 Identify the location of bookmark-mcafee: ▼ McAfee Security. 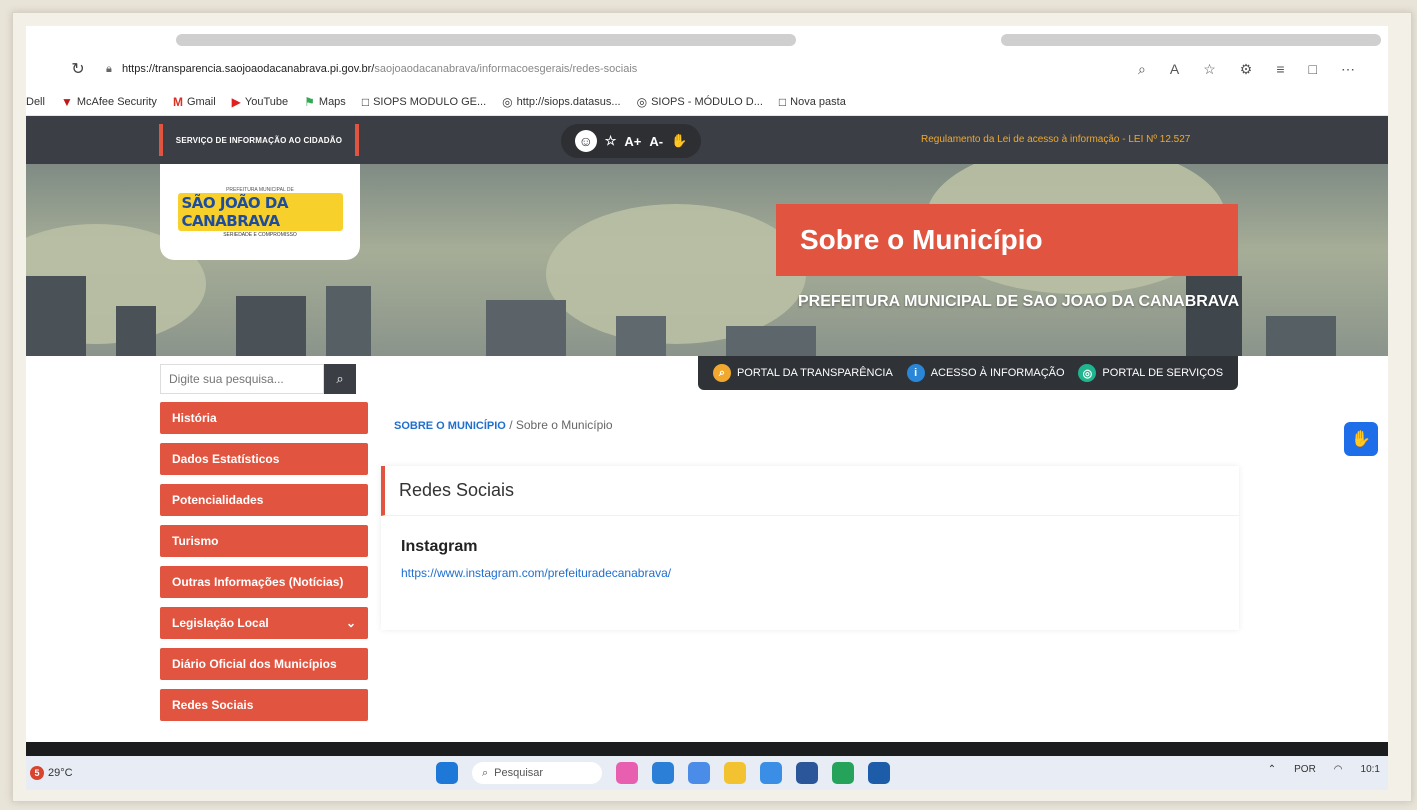
(109, 102).